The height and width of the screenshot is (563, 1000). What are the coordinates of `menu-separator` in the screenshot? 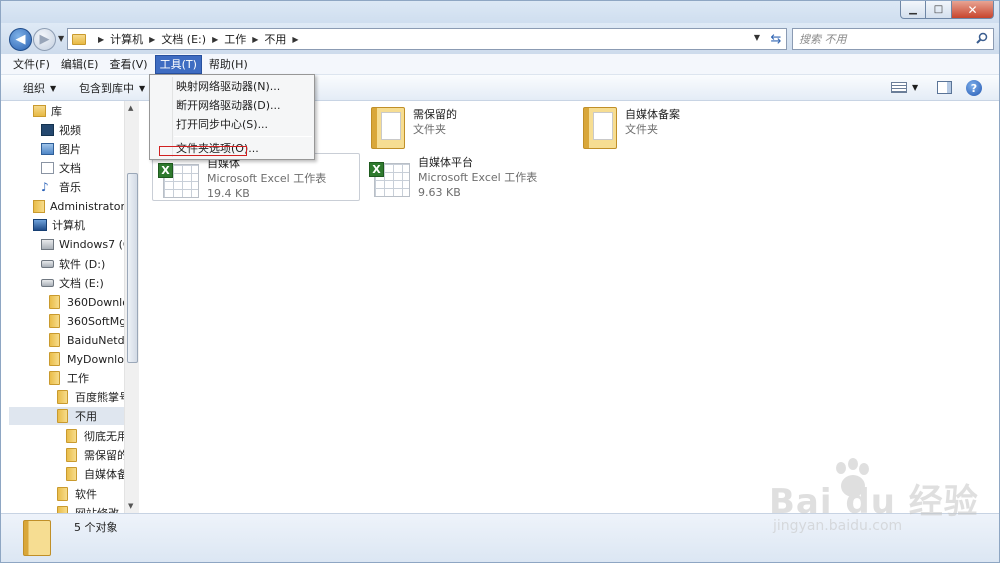 It's located at (243, 136).